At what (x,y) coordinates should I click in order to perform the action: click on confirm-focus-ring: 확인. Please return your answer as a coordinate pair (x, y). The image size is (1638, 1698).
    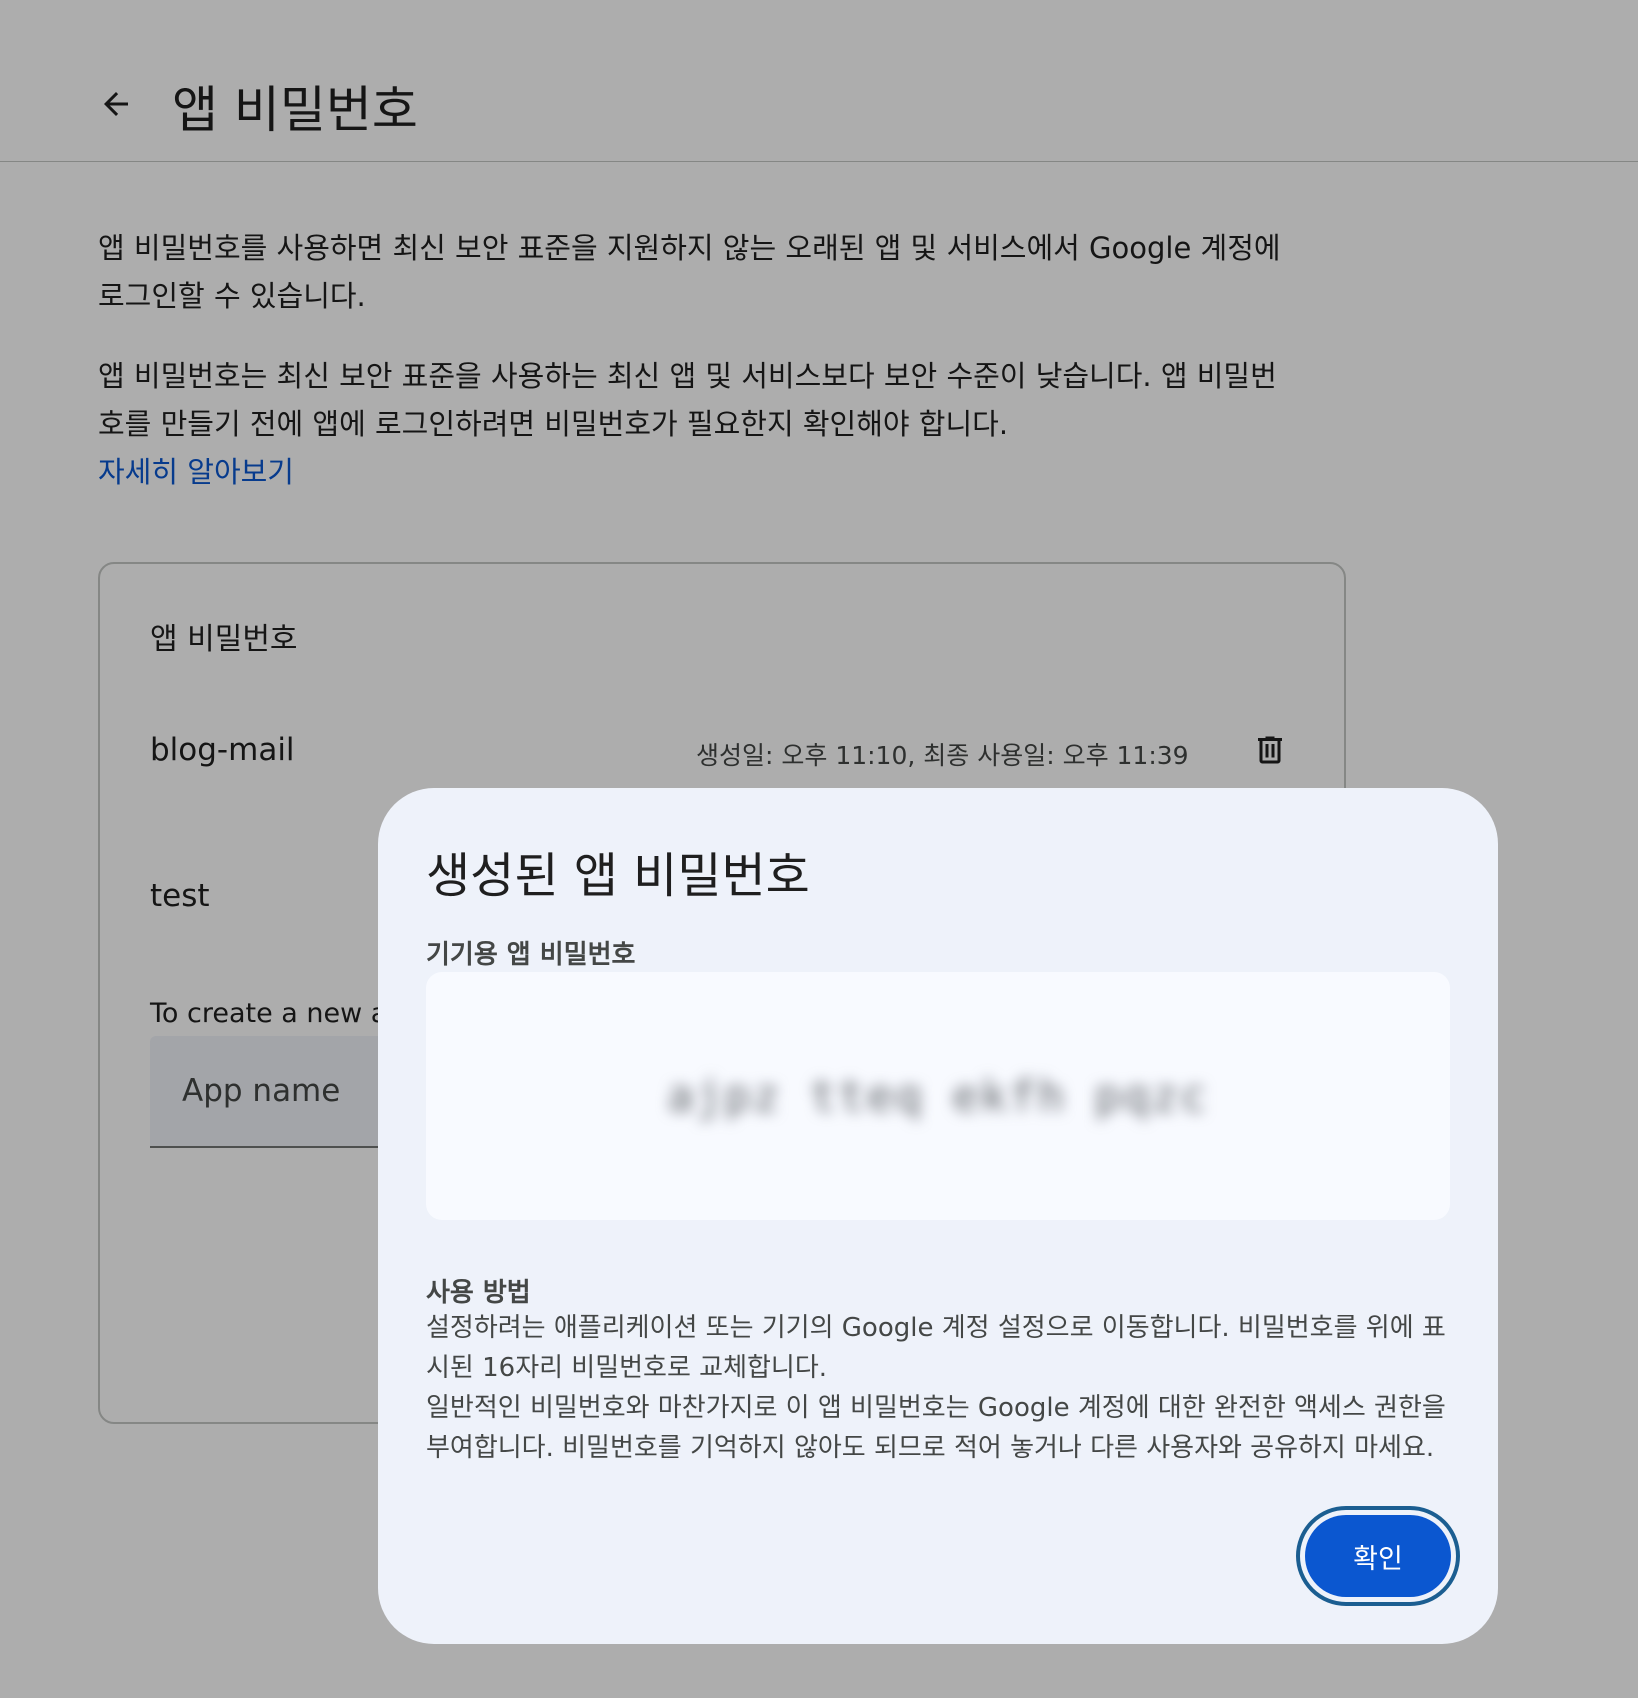
    Looking at the image, I should click on (1378, 1556).